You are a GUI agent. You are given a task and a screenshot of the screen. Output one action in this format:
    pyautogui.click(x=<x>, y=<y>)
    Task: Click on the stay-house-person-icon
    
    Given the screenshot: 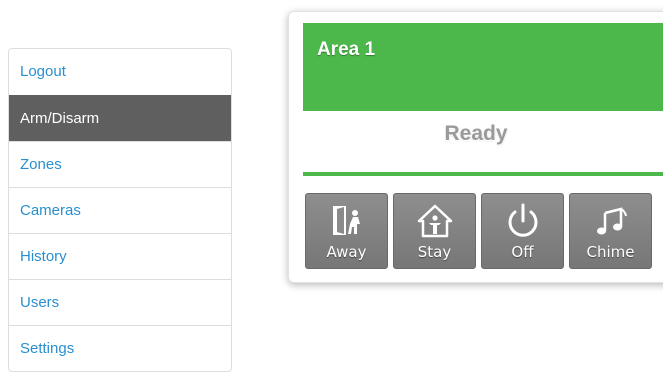 What is the action you would take?
    pyautogui.click(x=434, y=221)
    